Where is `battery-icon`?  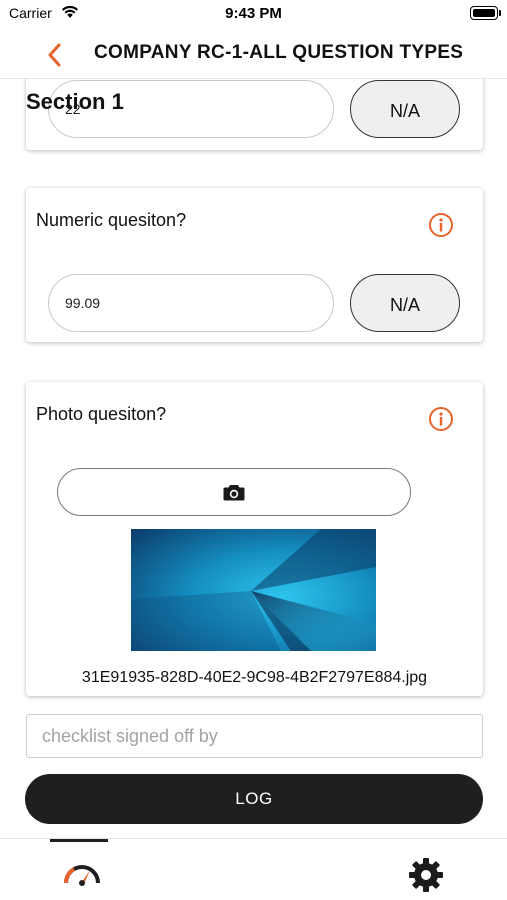 battery-icon is located at coordinates (484, 13).